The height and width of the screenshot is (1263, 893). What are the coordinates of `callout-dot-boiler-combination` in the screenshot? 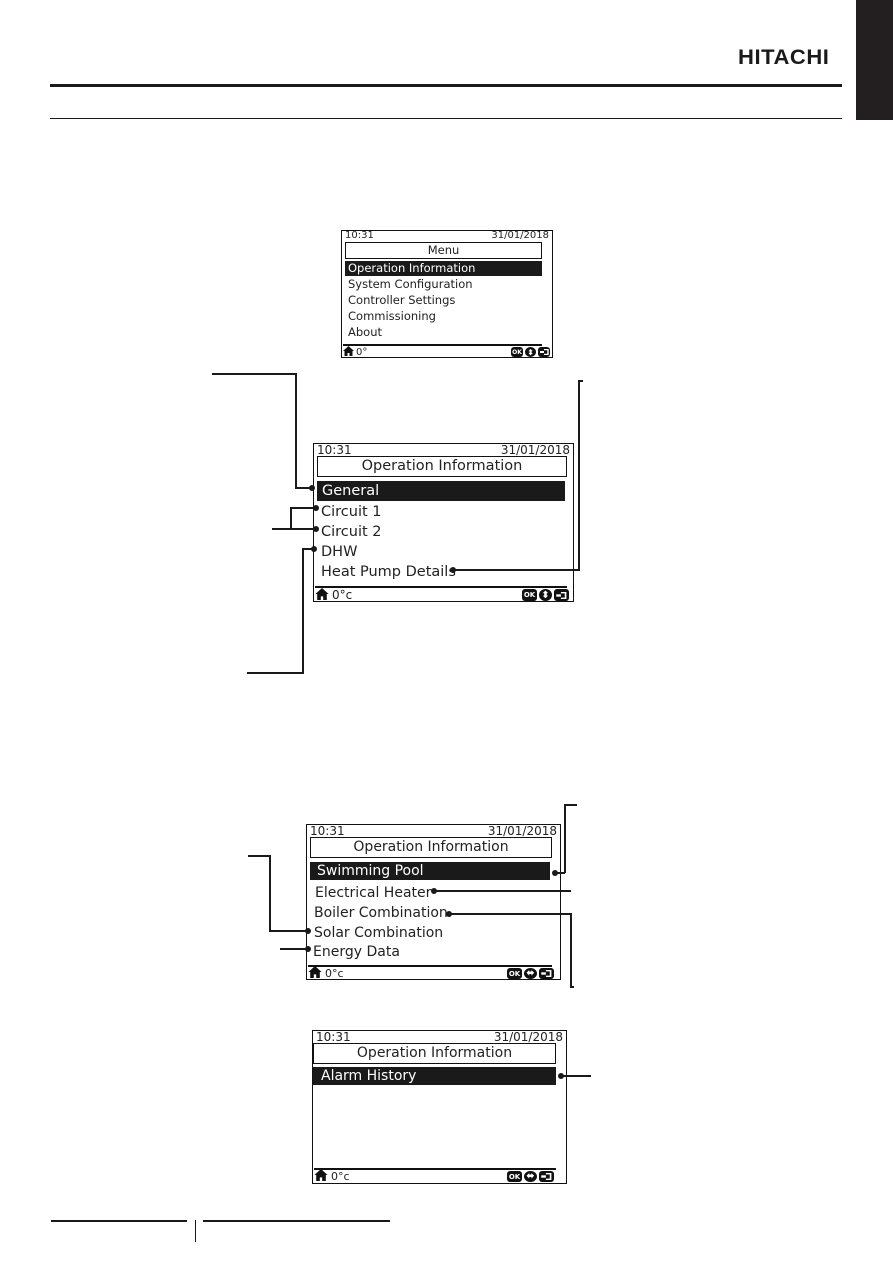 It's located at (449, 914).